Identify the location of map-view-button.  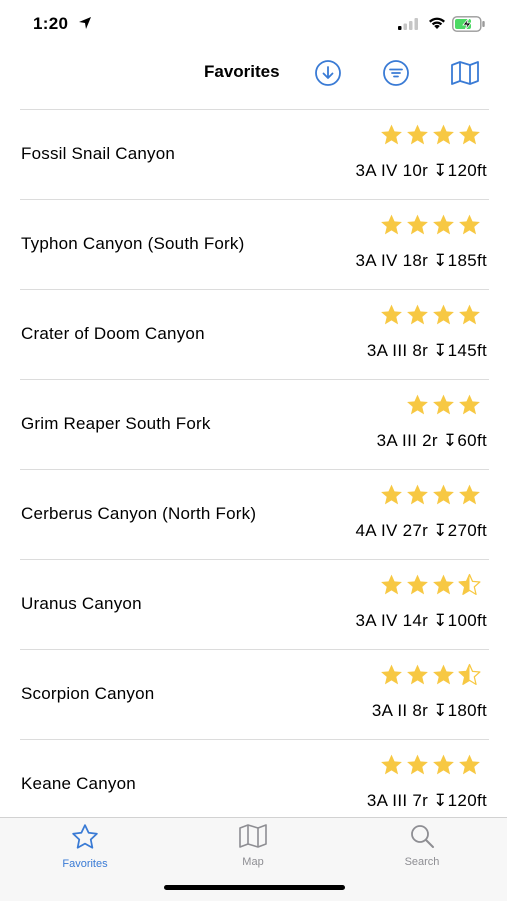
(465, 73).